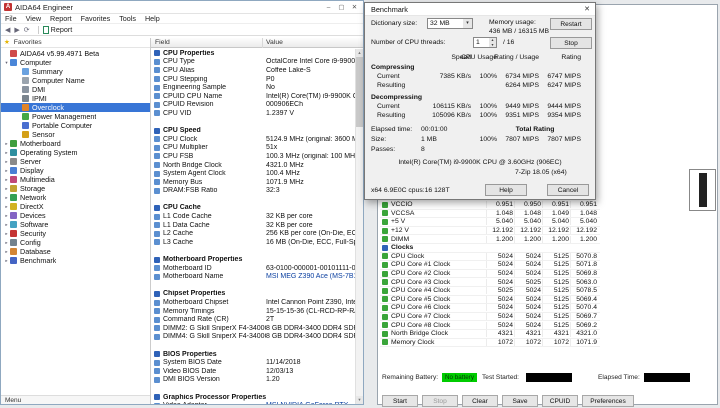 The image size is (720, 408). What do you see at coordinates (75, 80) in the screenshot?
I see `sidebar-item-computer-name: Computer Name` at bounding box center [75, 80].